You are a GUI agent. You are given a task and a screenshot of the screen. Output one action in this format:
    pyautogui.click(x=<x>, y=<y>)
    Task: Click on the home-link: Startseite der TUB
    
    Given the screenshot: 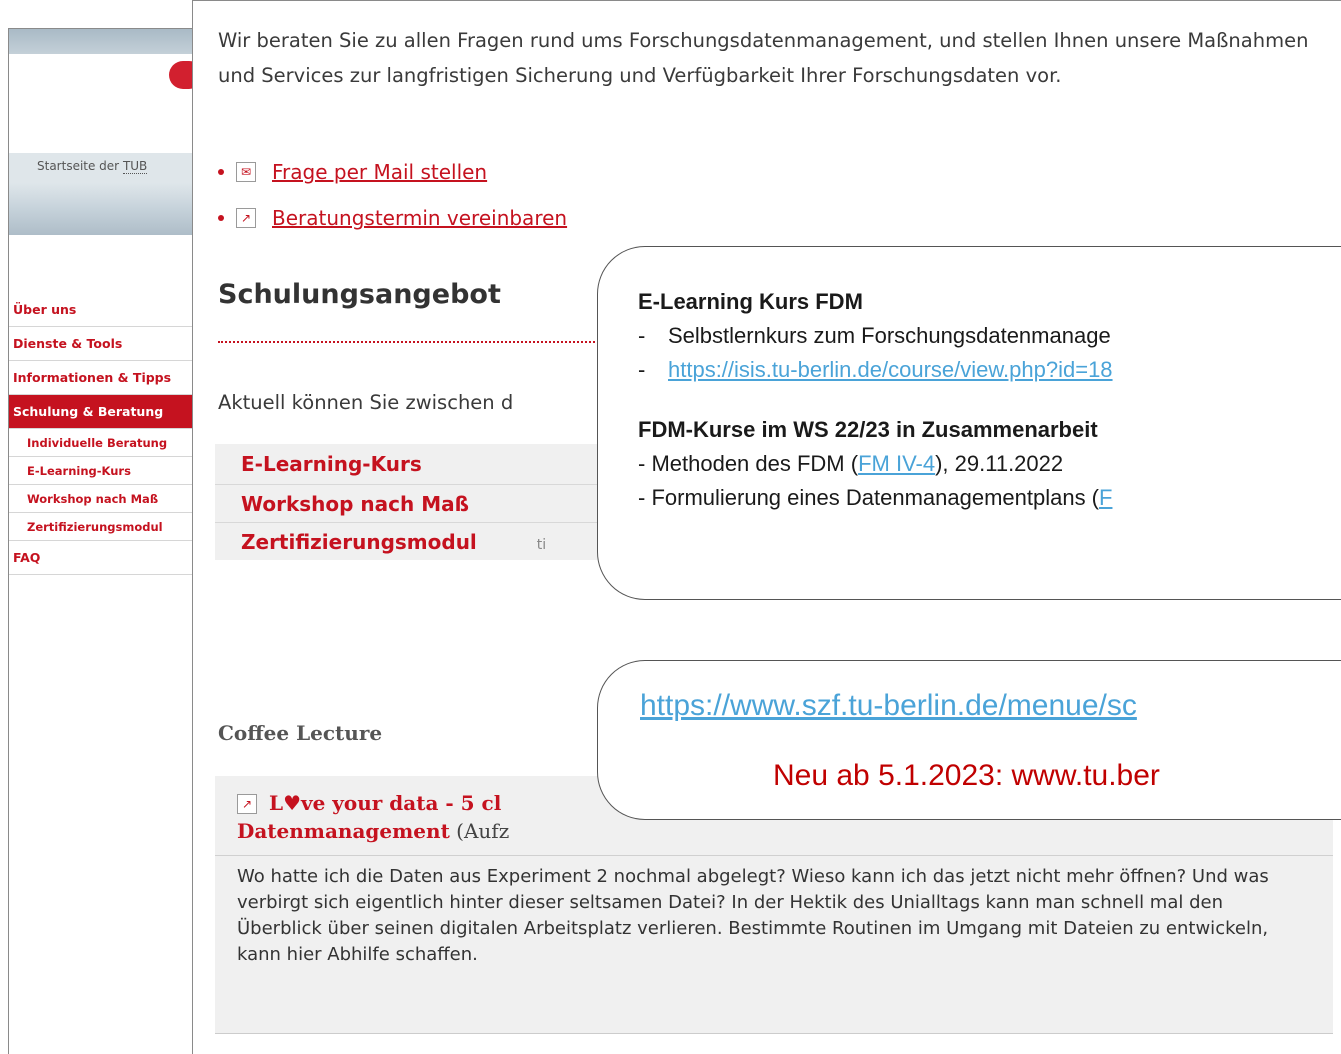 What is the action you would take?
    pyautogui.click(x=108, y=168)
    